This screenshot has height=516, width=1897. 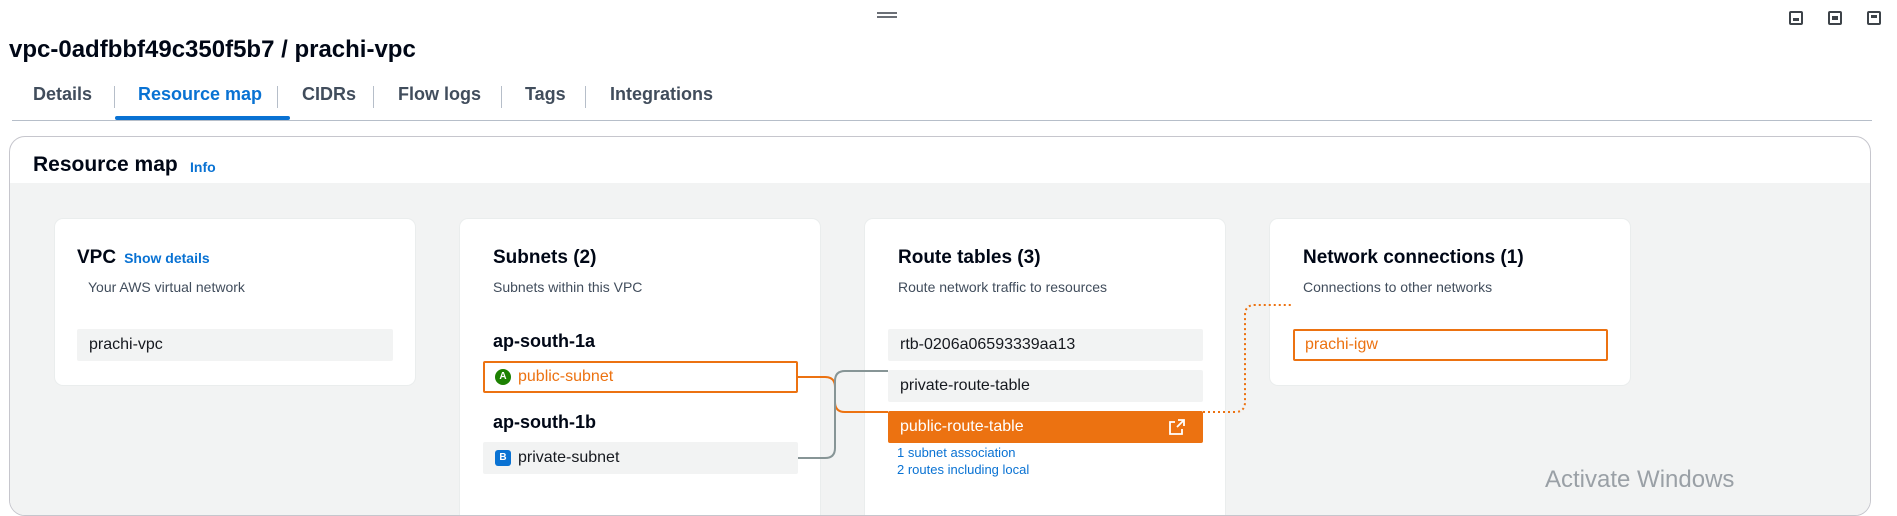 What do you see at coordinates (62, 100) in the screenshot?
I see `tab-details: Details` at bounding box center [62, 100].